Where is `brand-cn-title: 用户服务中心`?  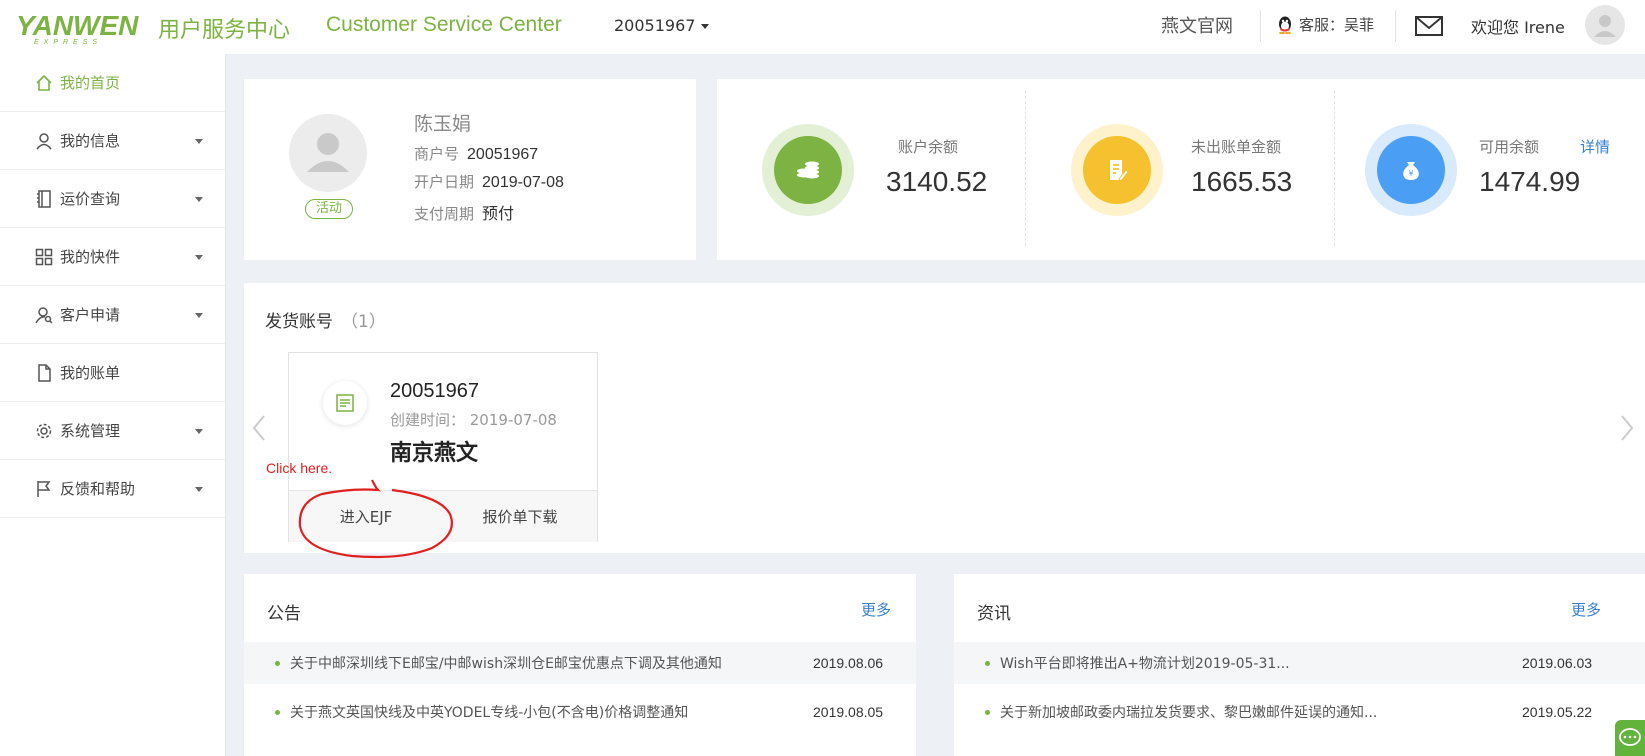 brand-cn-title: 用户服务中心 is located at coordinates (224, 30).